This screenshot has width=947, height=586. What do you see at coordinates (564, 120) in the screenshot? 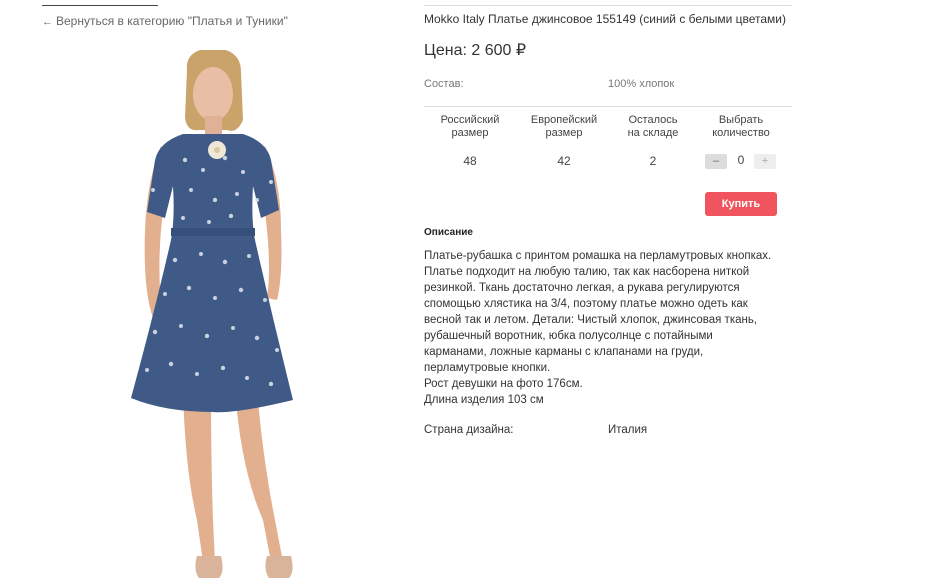
I see `header-european-size-line1: Европейский` at bounding box center [564, 120].